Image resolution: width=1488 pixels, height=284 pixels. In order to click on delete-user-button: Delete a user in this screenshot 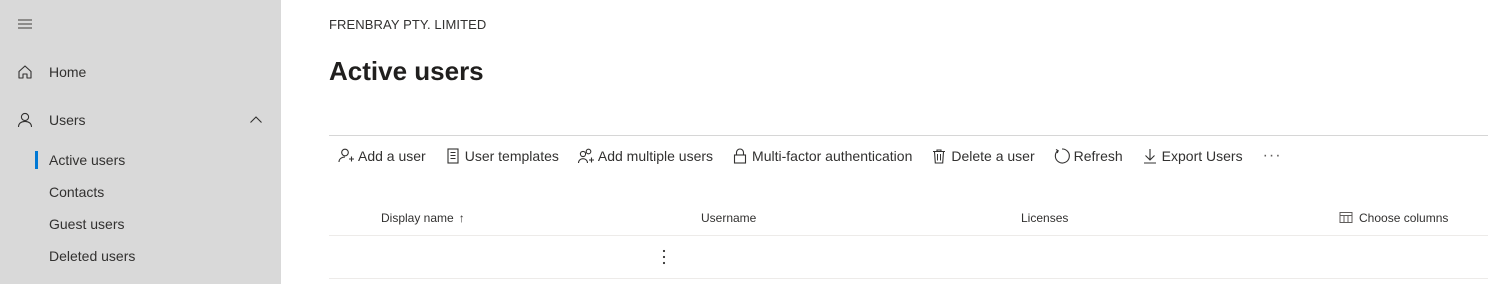, I will do `click(982, 156)`.